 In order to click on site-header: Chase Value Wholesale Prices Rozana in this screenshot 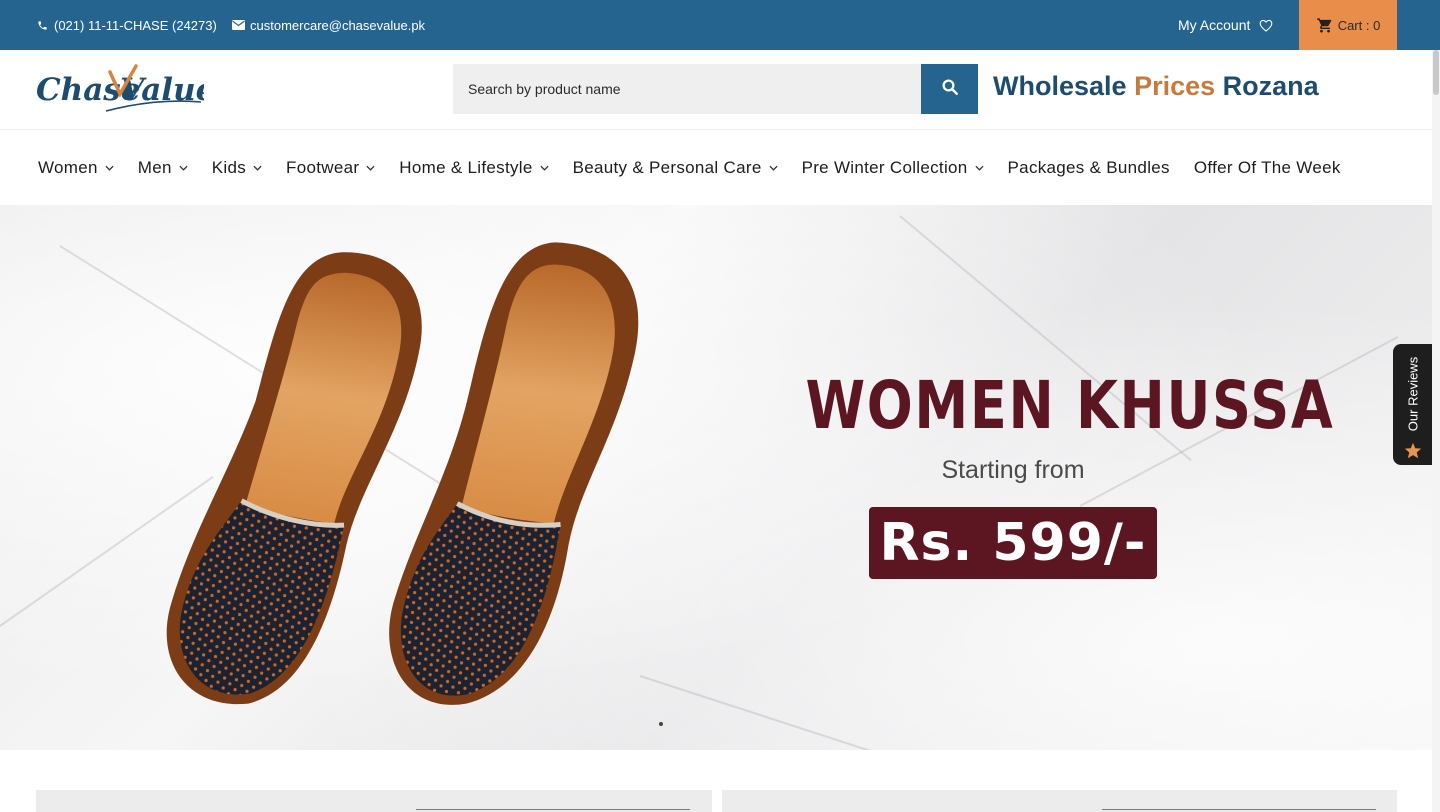, I will do `click(716, 90)`.